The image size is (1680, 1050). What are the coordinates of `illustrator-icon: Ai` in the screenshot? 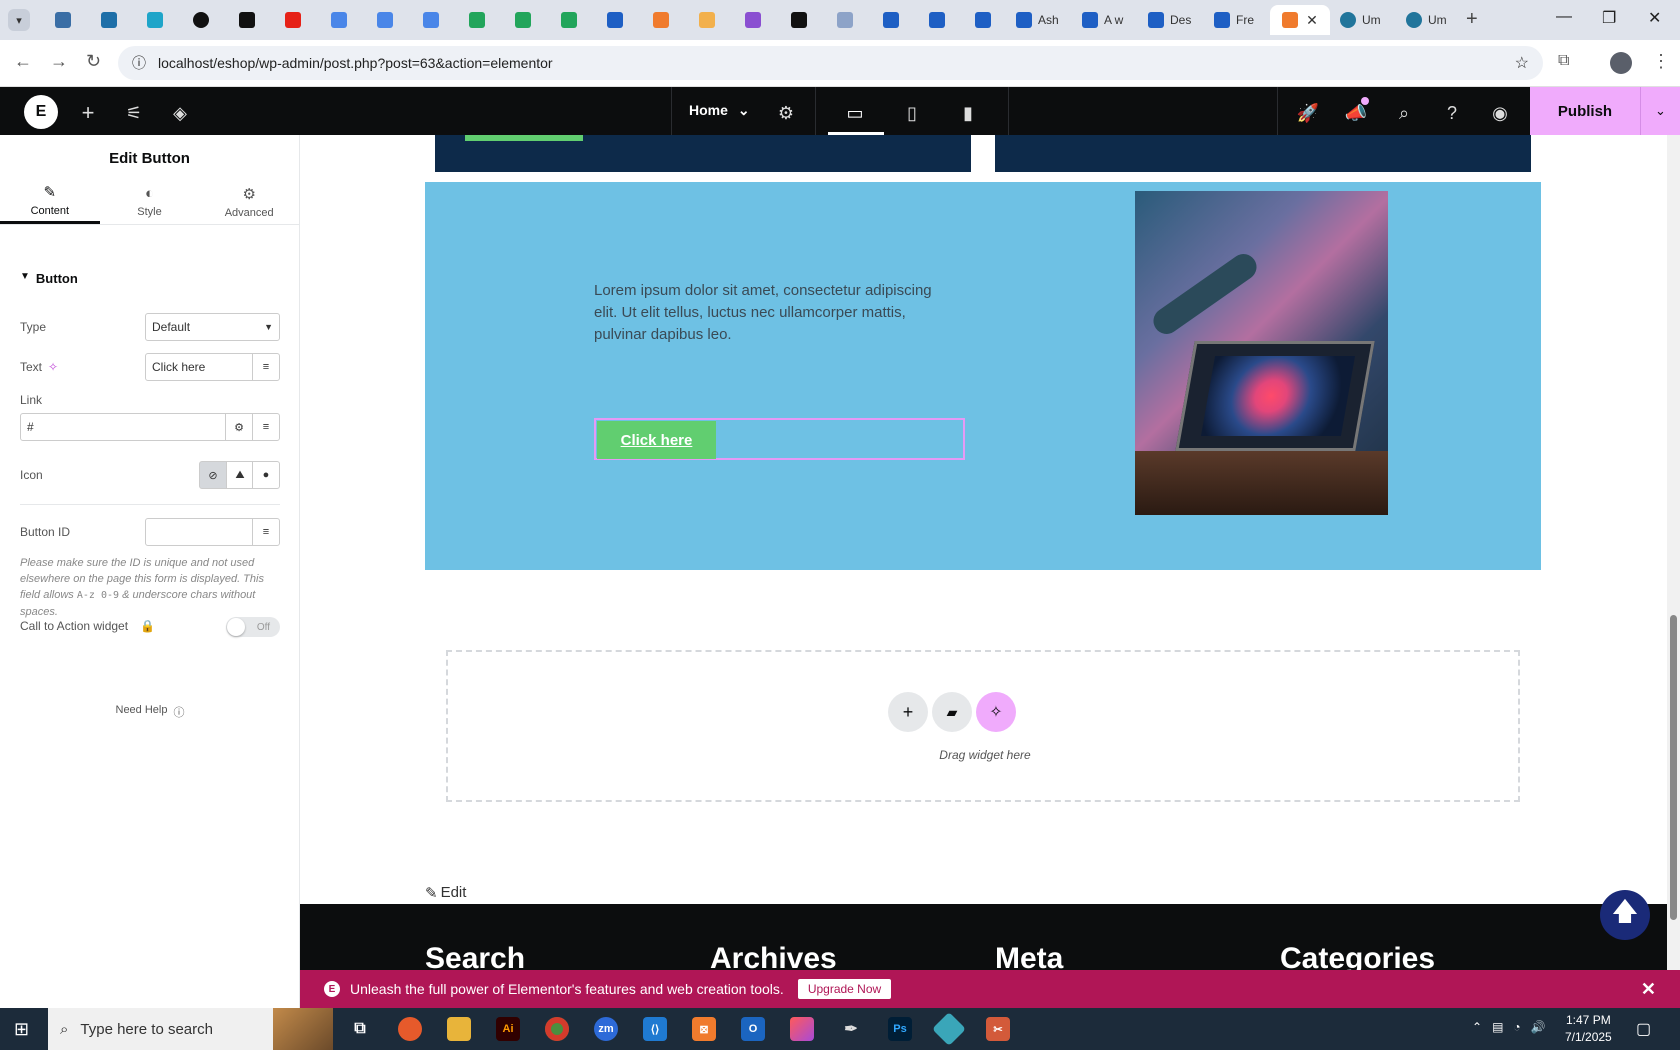 It's located at (508, 1029).